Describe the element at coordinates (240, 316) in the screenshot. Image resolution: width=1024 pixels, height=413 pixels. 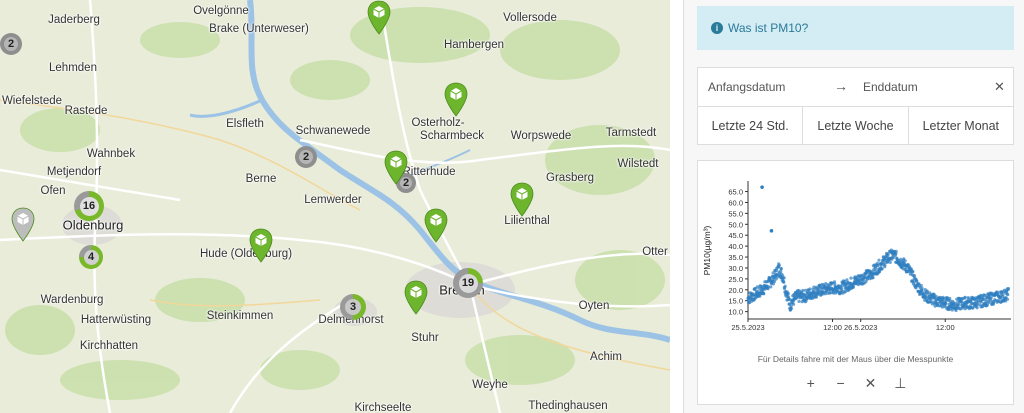
I see `place-label: Steinkimmen` at that location.